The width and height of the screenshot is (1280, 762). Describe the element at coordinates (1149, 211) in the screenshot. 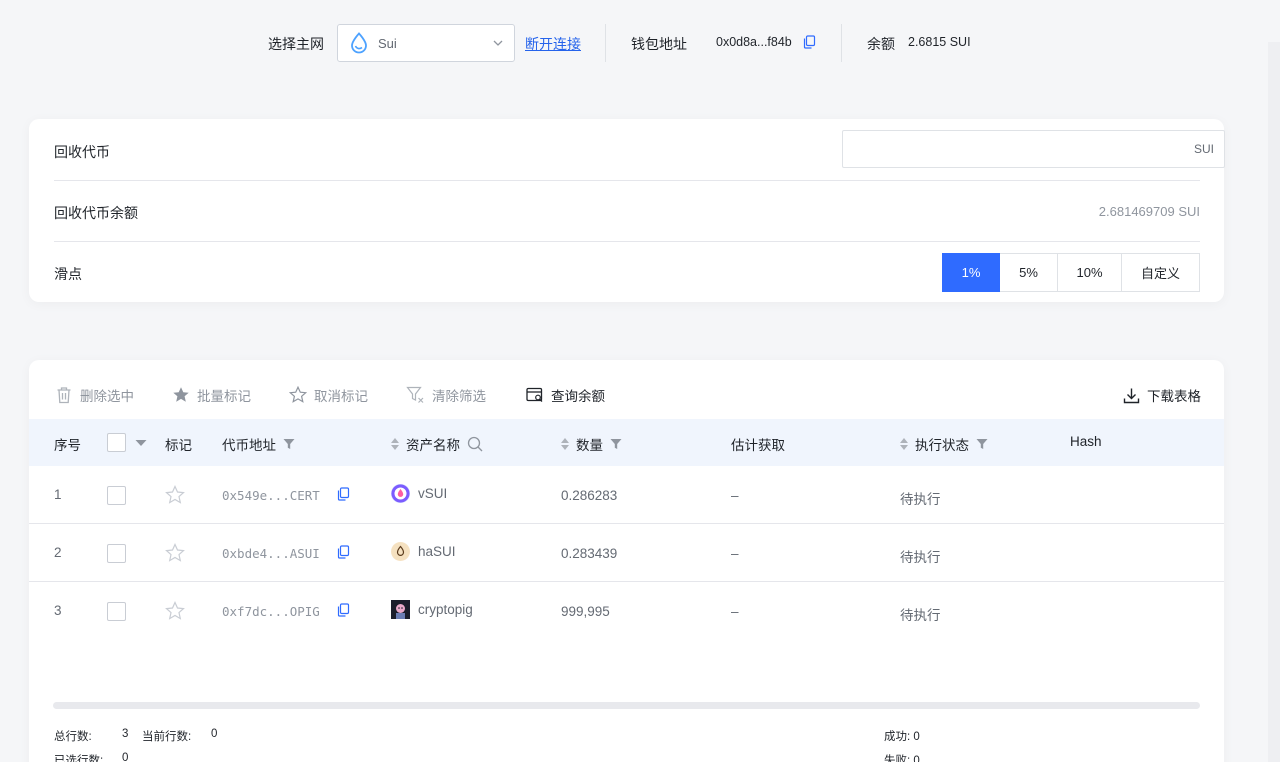

I see `recycle-balance-value: 2.681469709 SUI` at that location.